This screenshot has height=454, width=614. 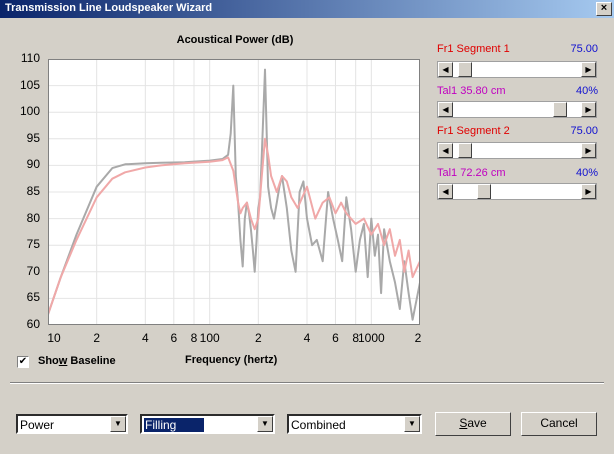 I want to click on y-tick-label: 100, so click(x=29, y=111).